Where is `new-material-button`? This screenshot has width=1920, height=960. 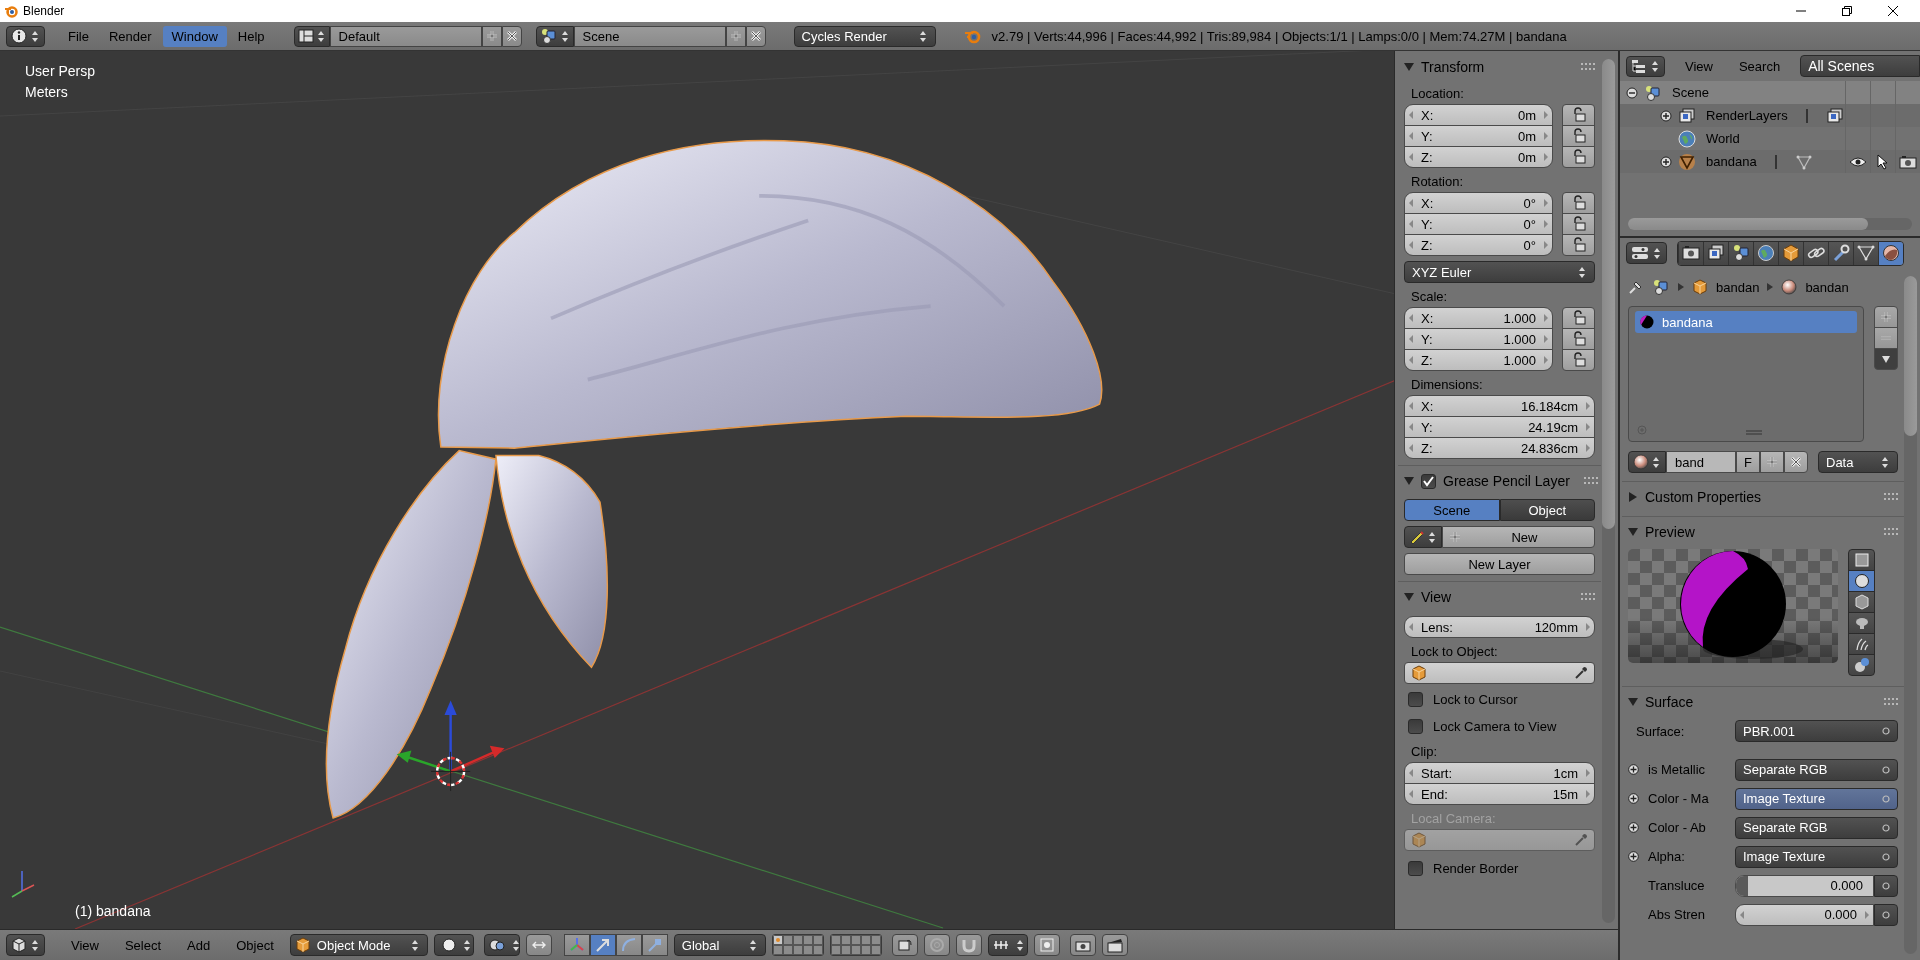 new-material-button is located at coordinates (1772, 462).